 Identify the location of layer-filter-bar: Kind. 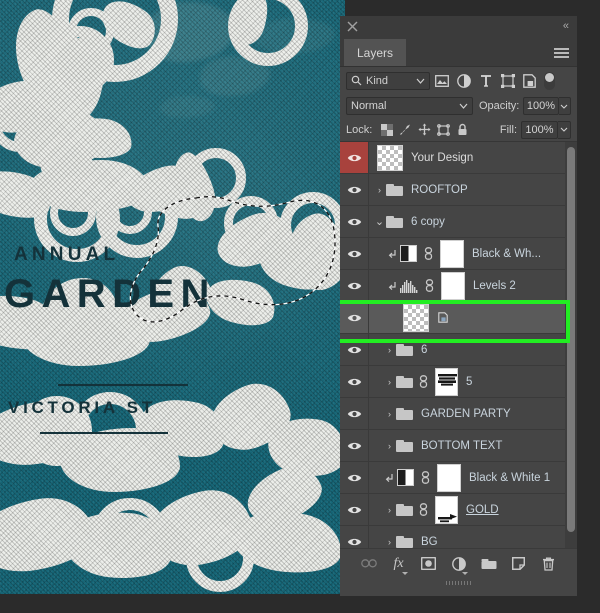
(458, 80).